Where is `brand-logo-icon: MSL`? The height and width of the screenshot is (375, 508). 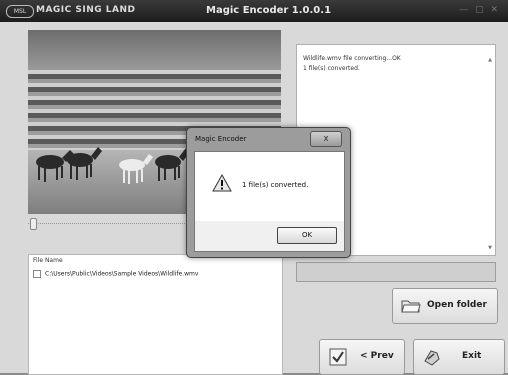 brand-logo-icon: MSL is located at coordinates (20, 11).